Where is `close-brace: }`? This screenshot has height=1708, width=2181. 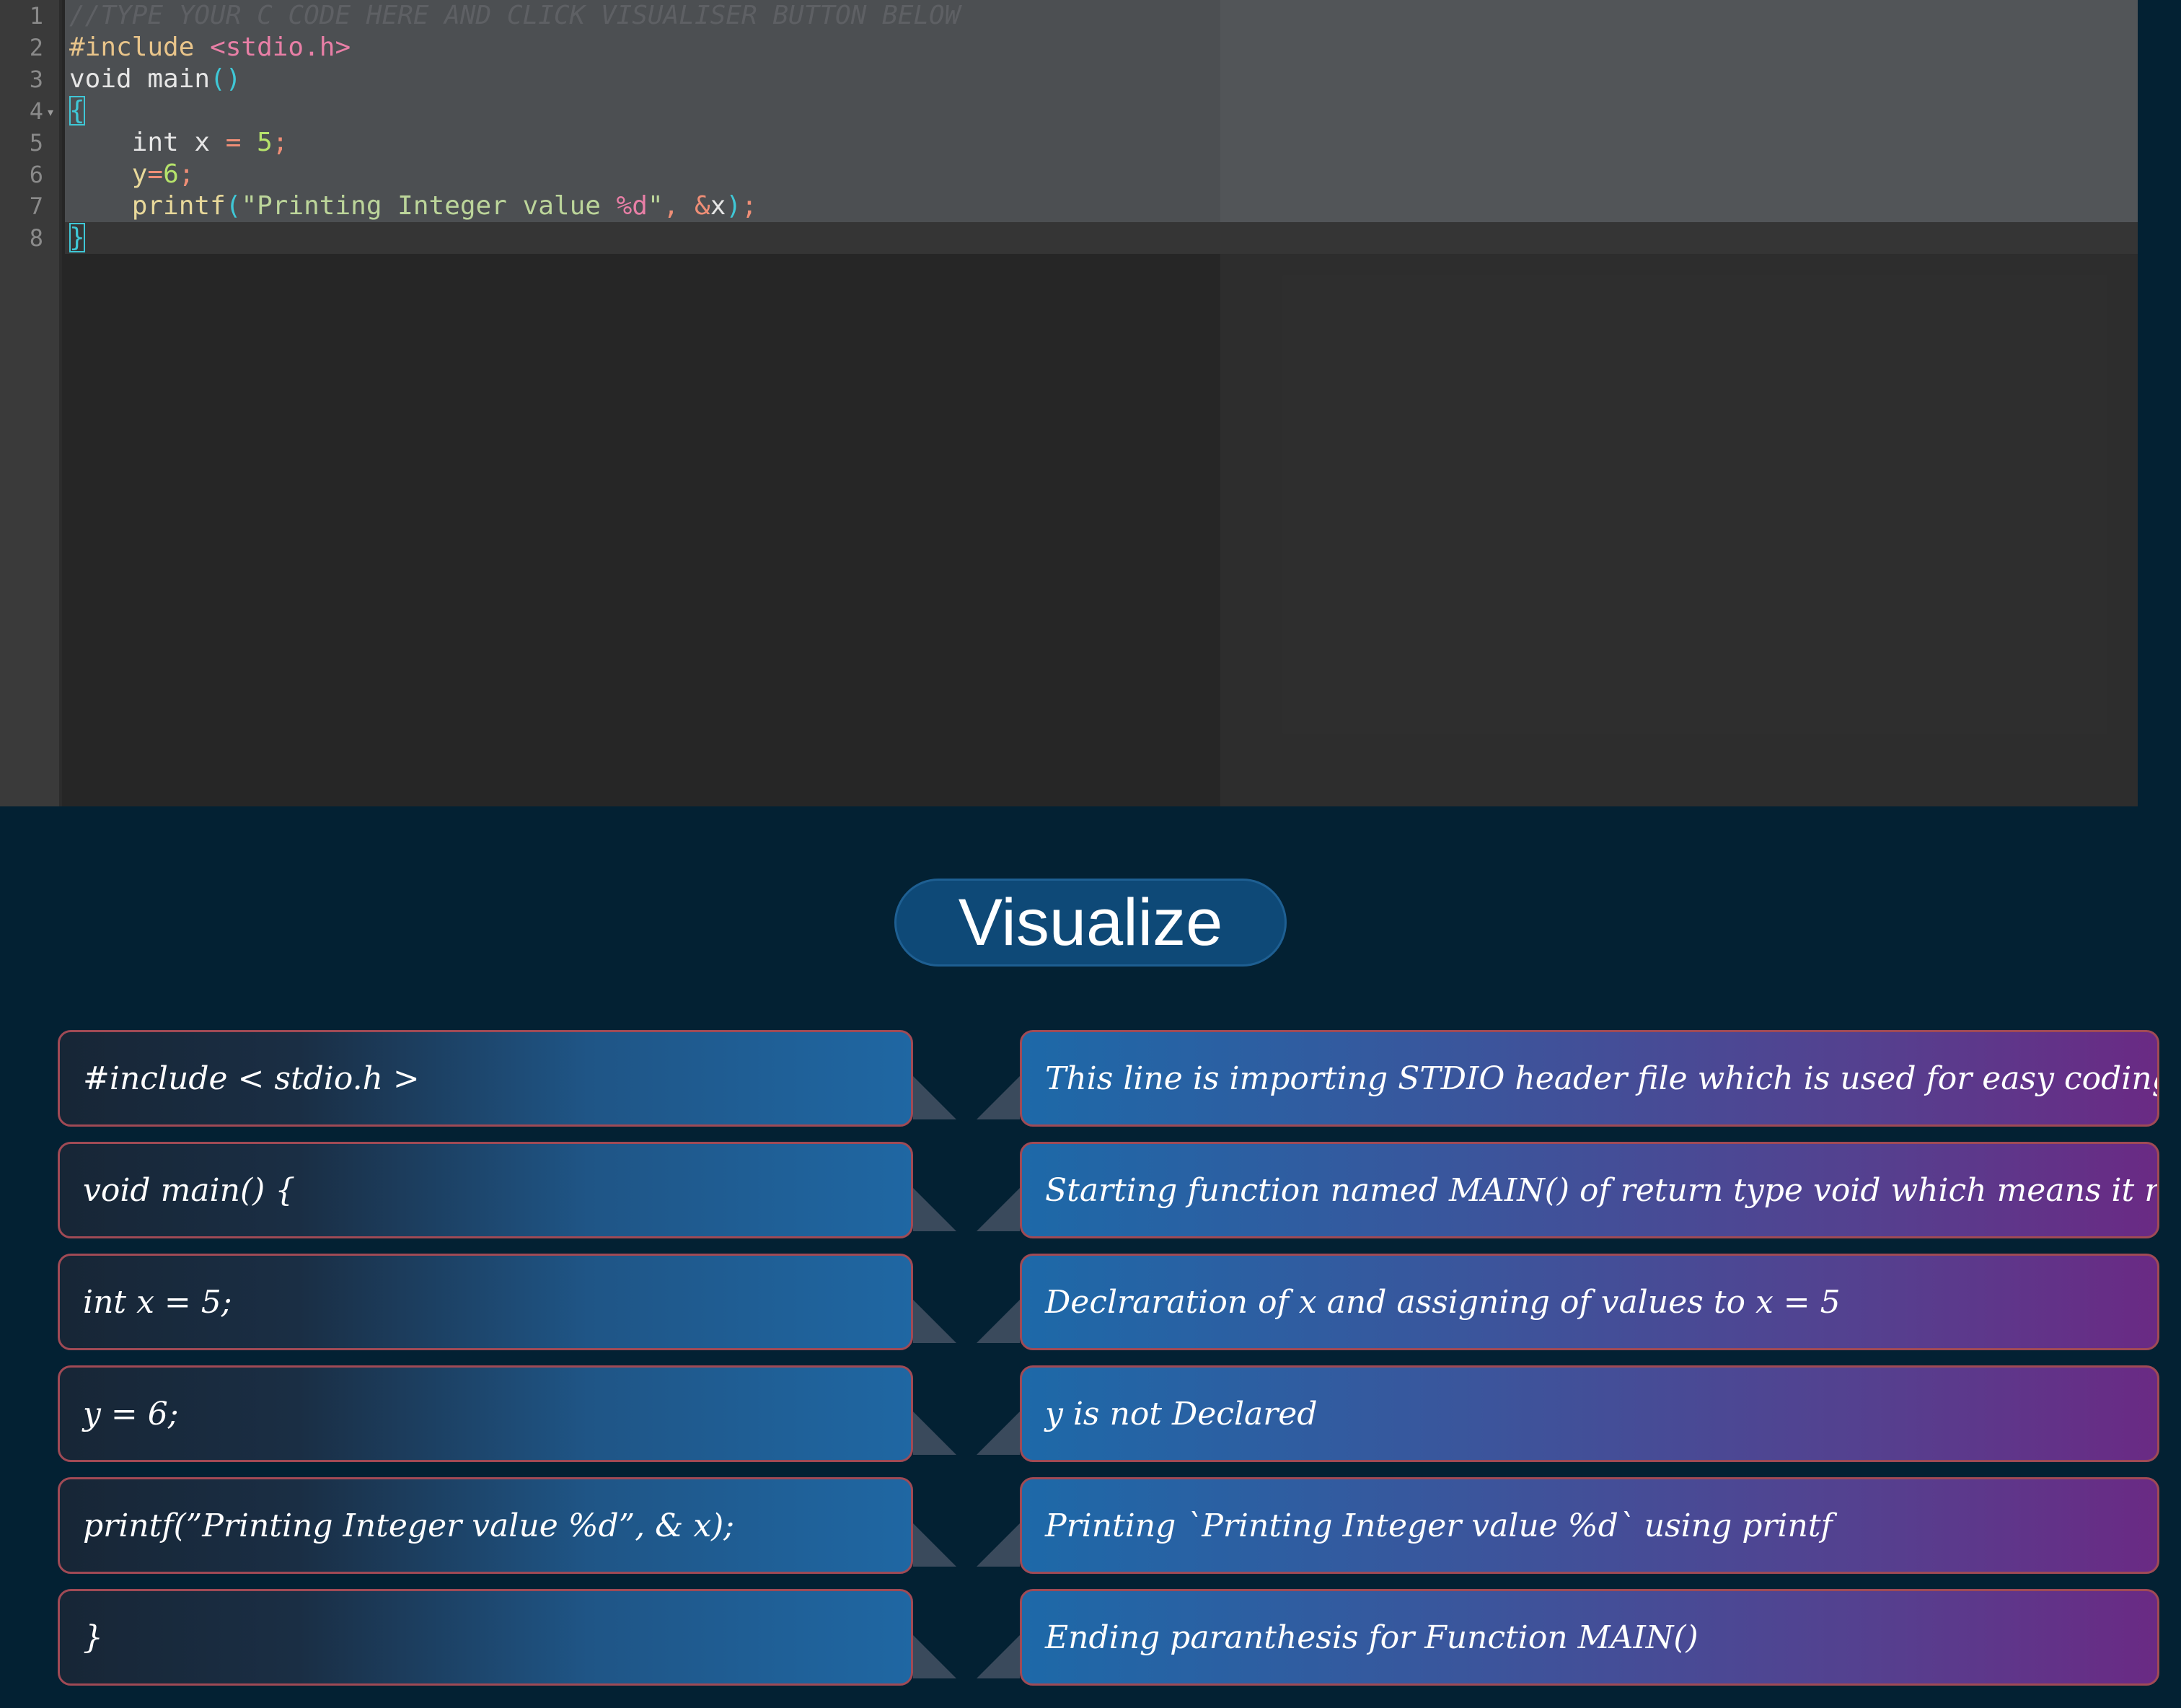 close-brace: } is located at coordinates (77, 237).